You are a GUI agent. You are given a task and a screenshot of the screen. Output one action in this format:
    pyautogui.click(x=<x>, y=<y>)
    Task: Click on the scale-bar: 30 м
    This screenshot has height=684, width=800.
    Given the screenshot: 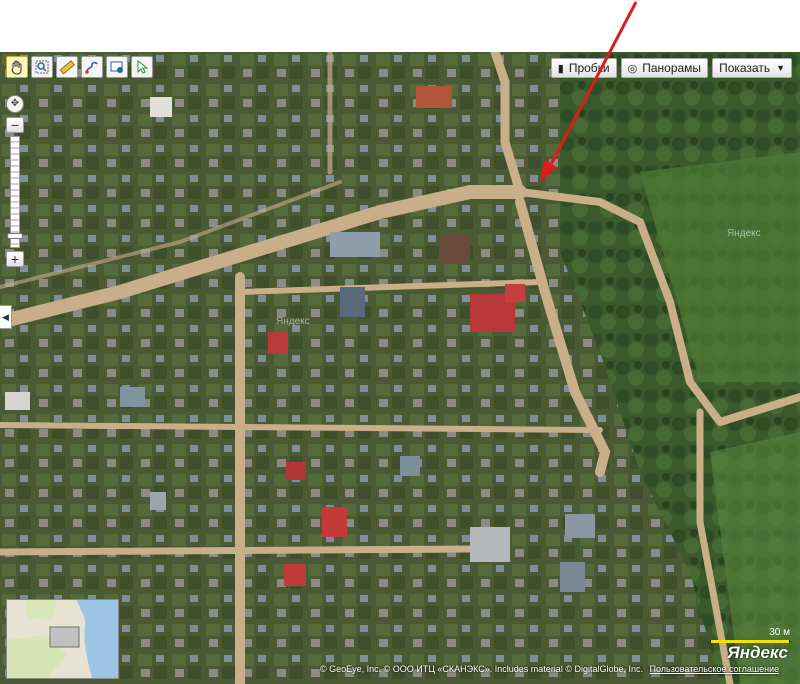 What is the action you would take?
    pyautogui.click(x=750, y=635)
    